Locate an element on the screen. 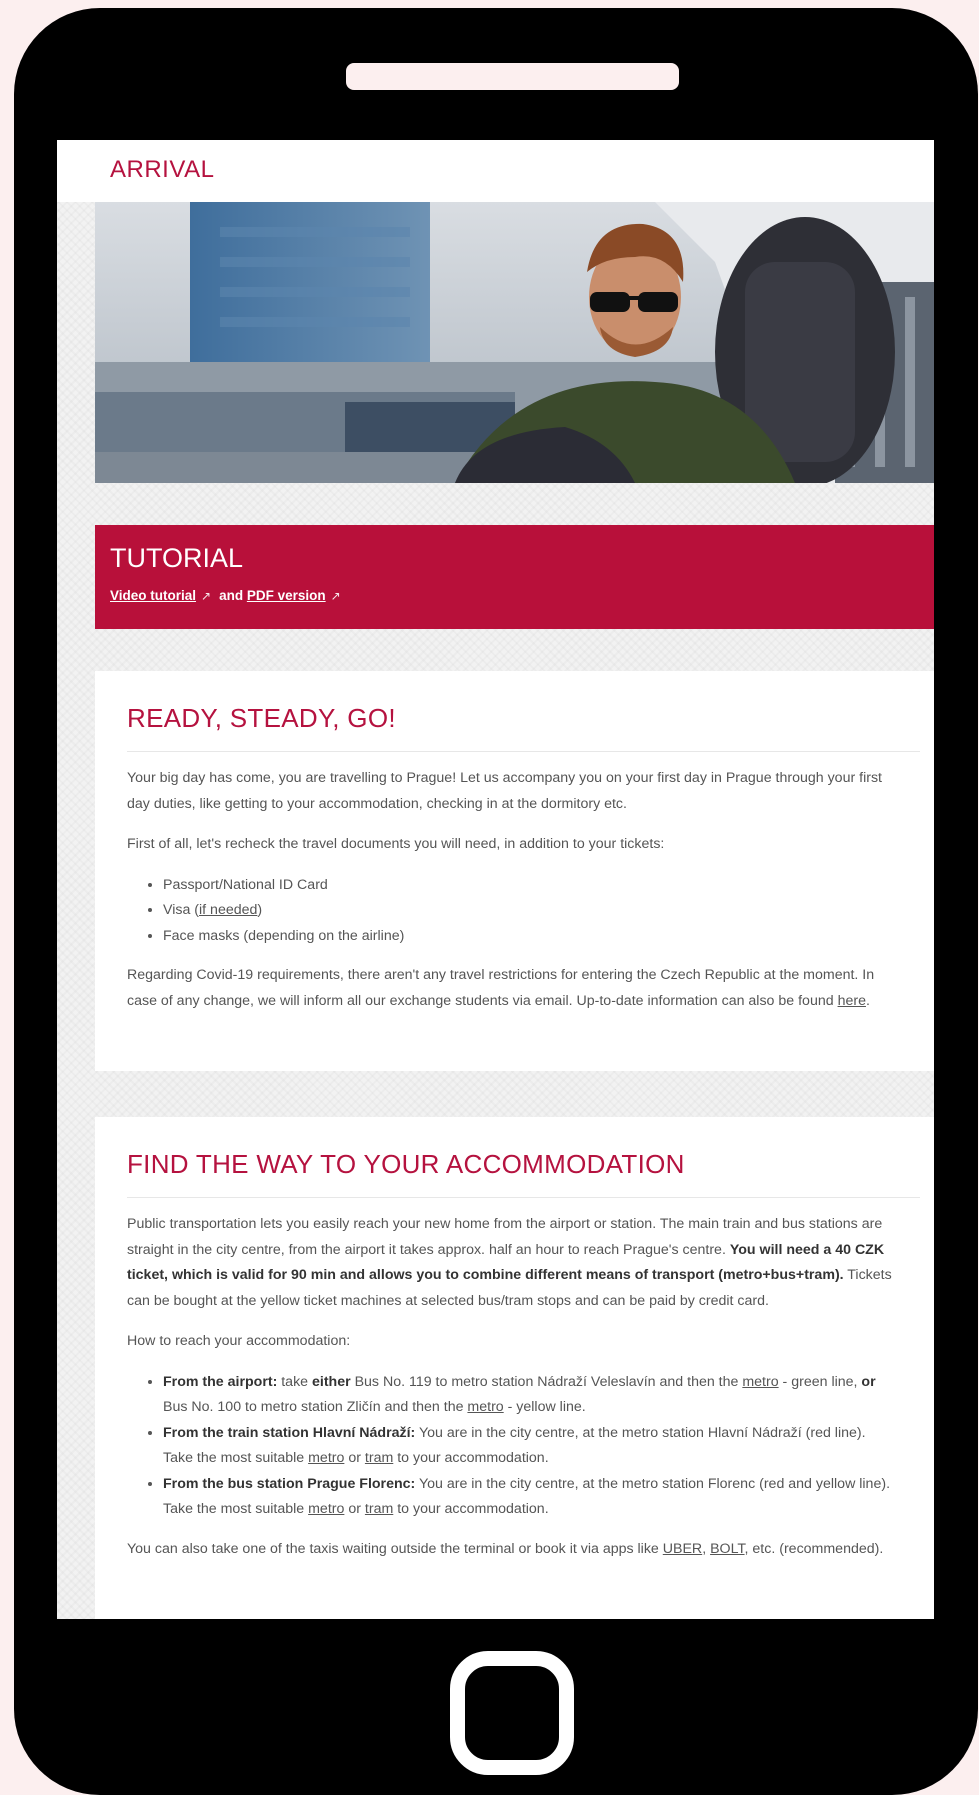 The width and height of the screenshot is (979, 1795). page-title: ARRIVAL is located at coordinates (162, 169).